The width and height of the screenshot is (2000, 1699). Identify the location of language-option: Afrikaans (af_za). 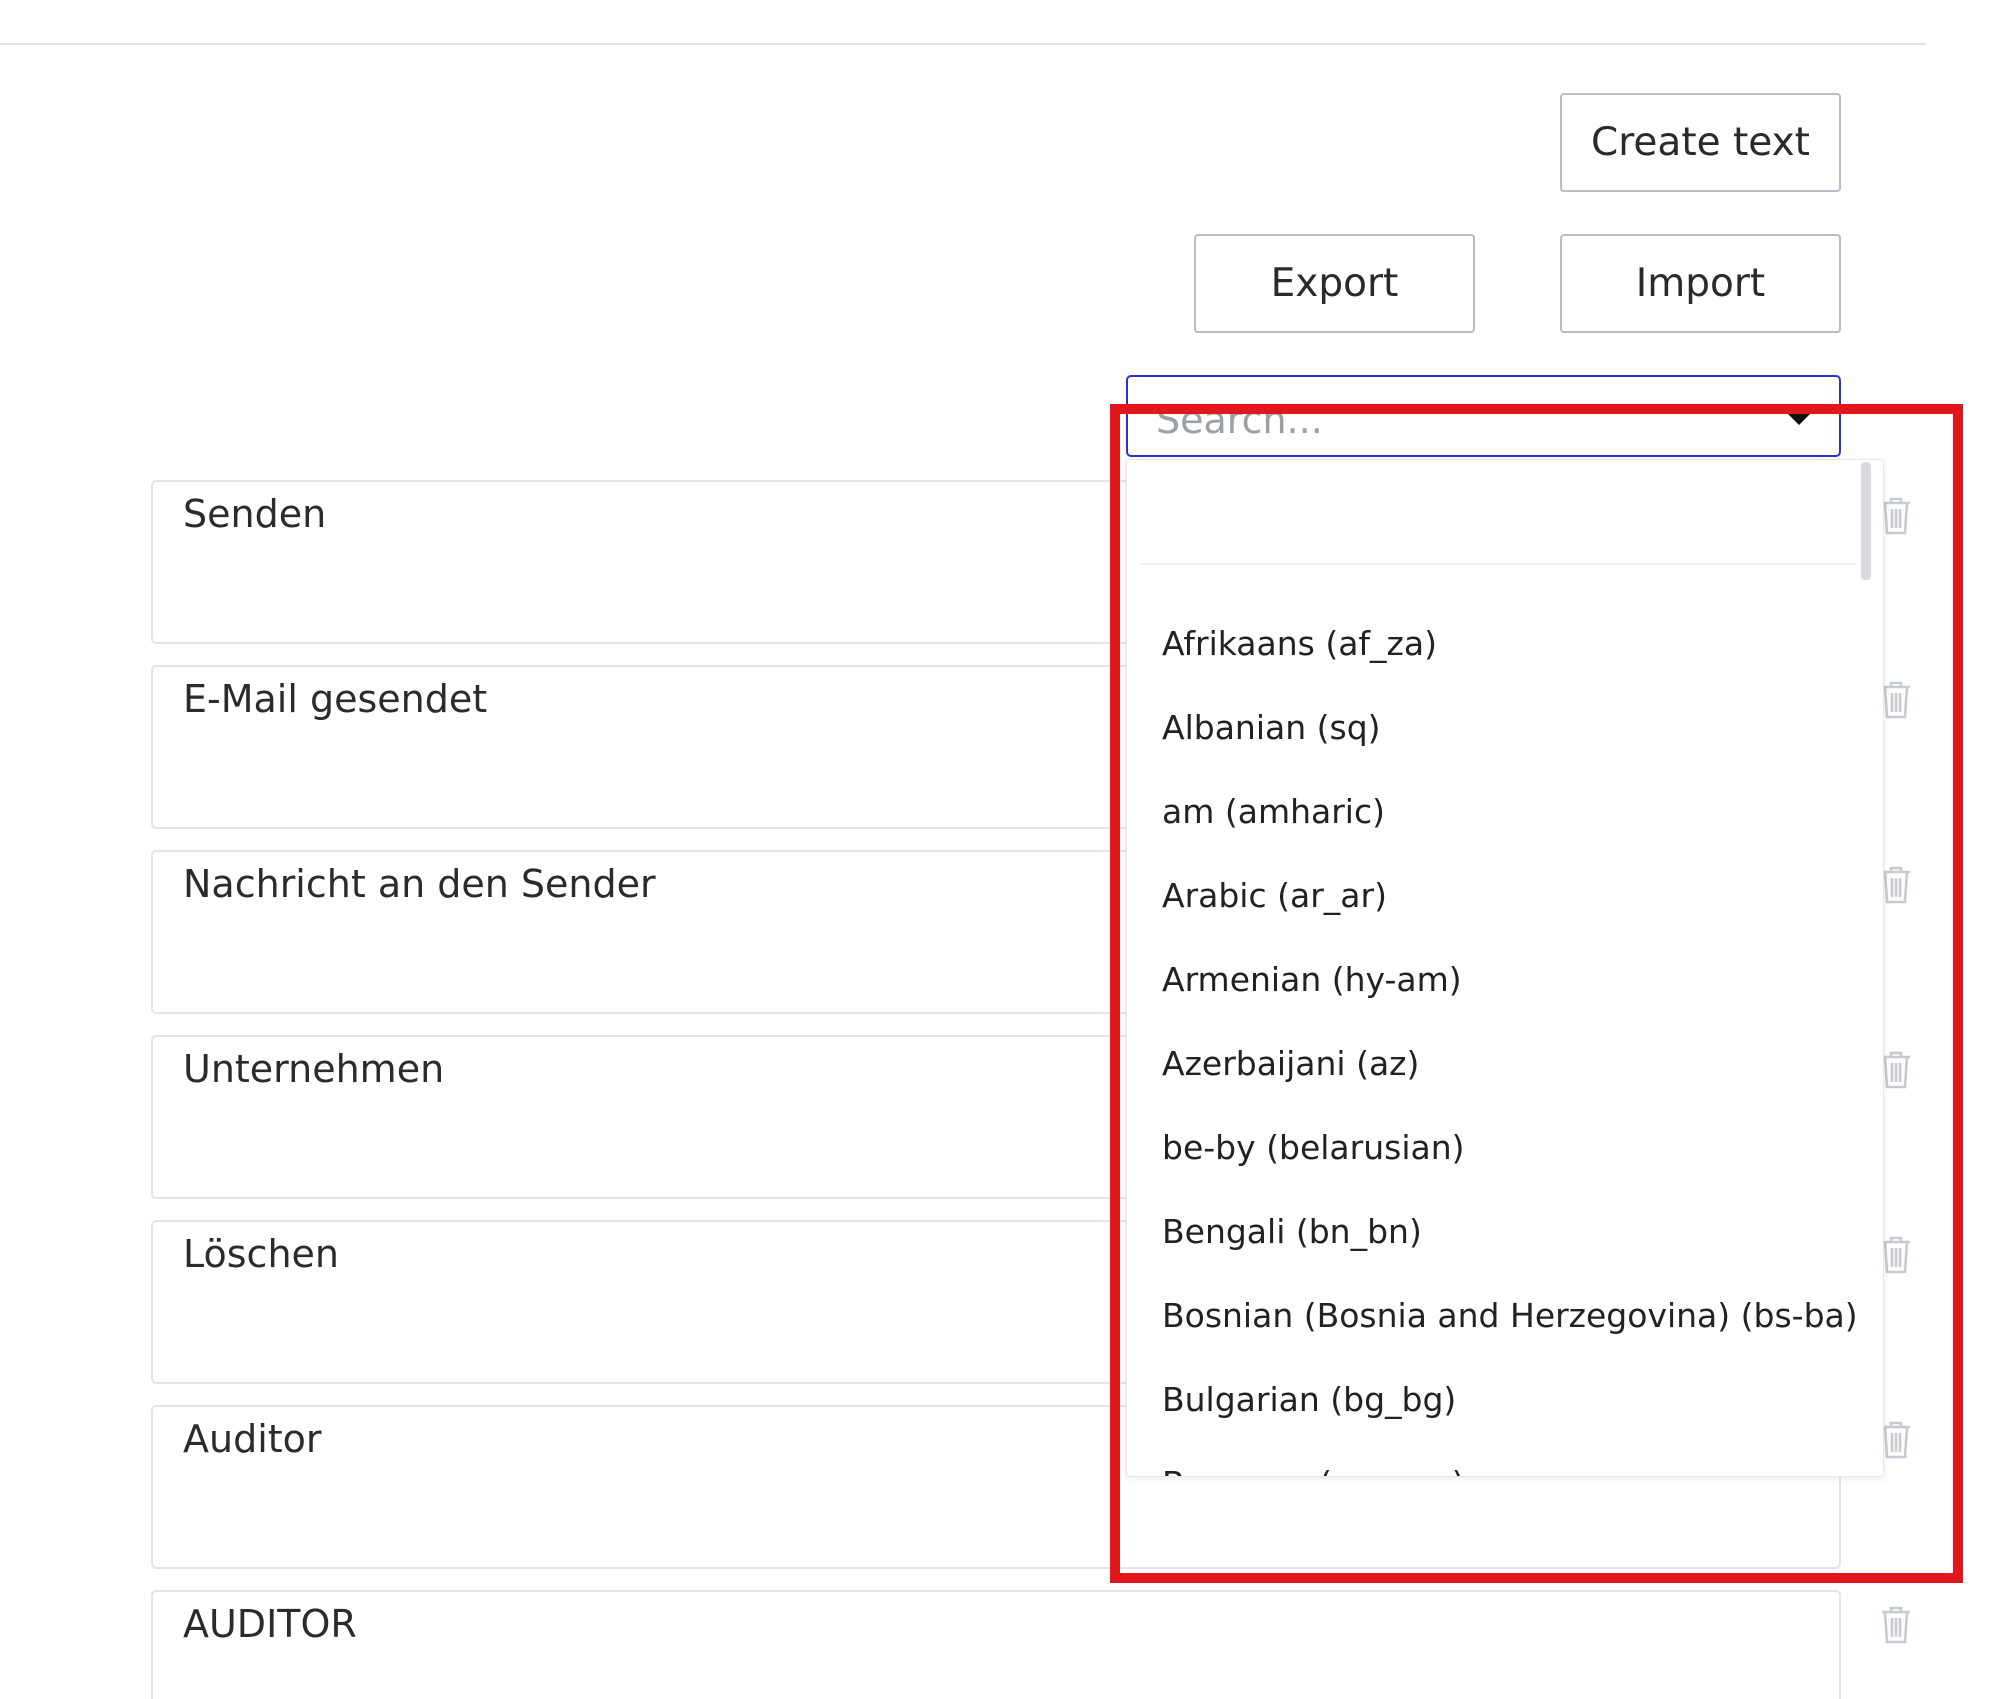
(1507, 643).